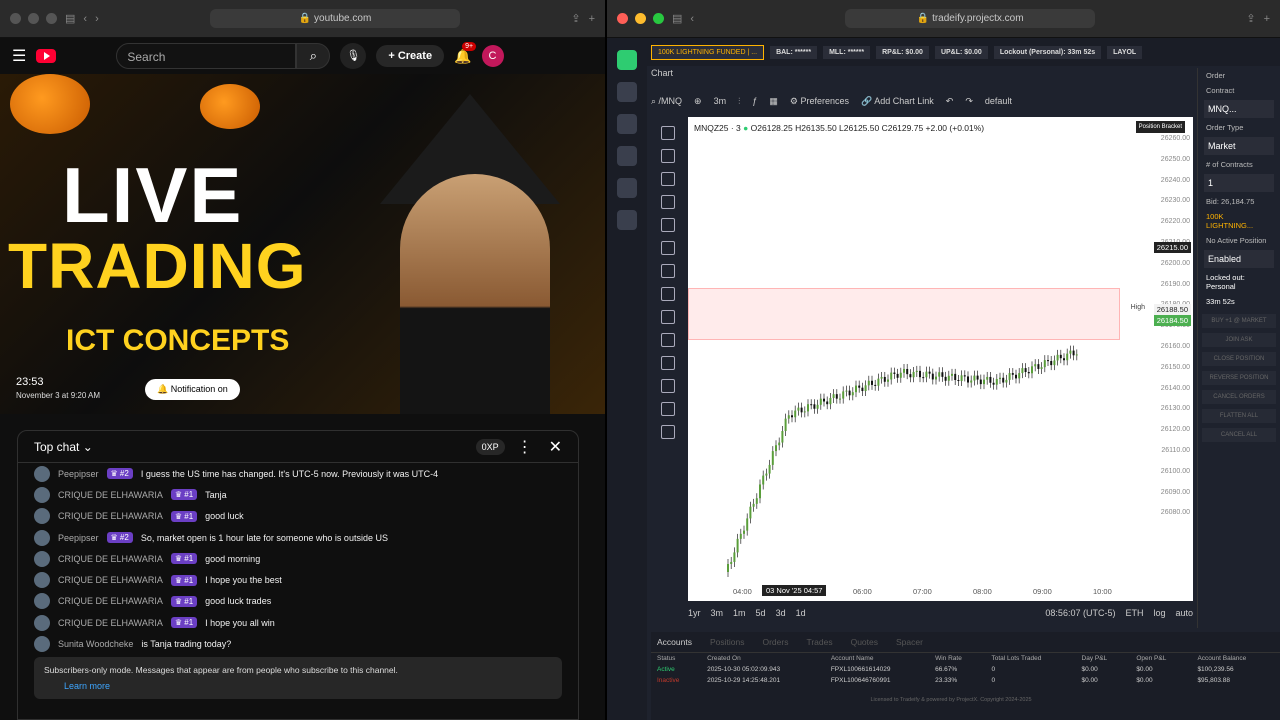 The height and width of the screenshot is (720, 1280). What do you see at coordinates (658, 18) in the screenshot?
I see `zoom-light` at bounding box center [658, 18].